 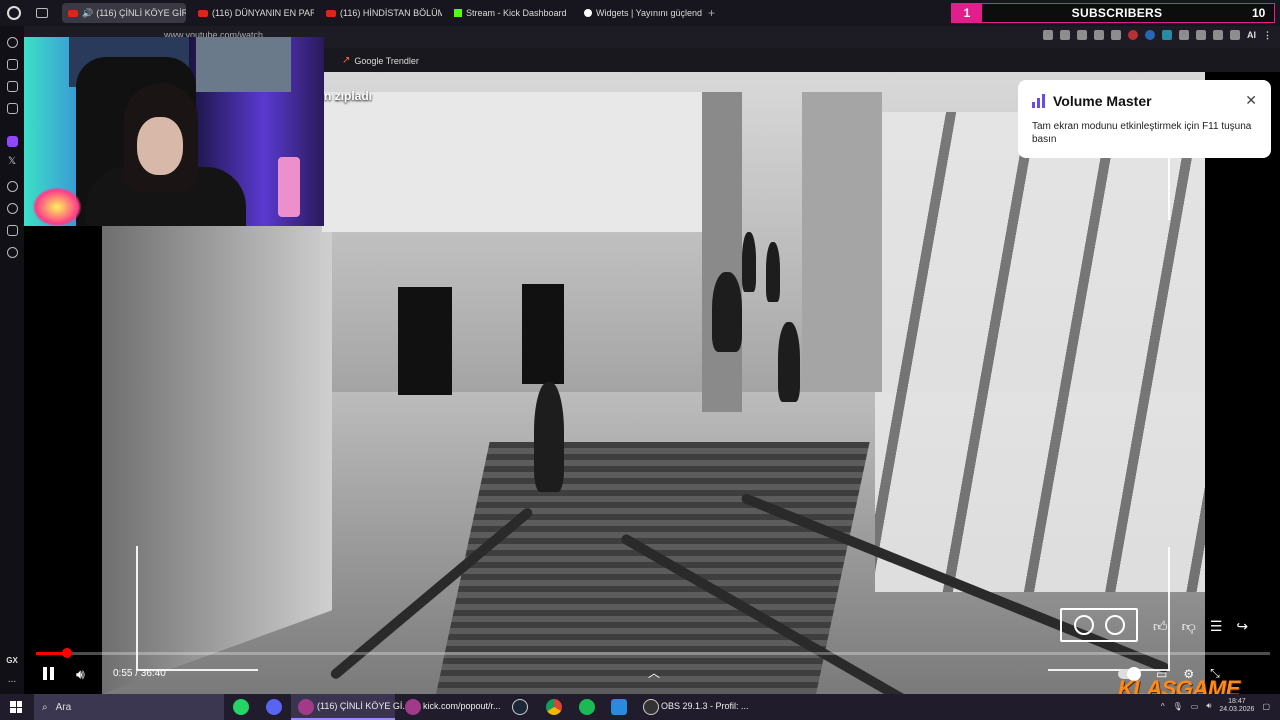 I want to click on tab-dunyanin-en: (116) DÜNYANIN EN PARA, so click(x=253, y=13).